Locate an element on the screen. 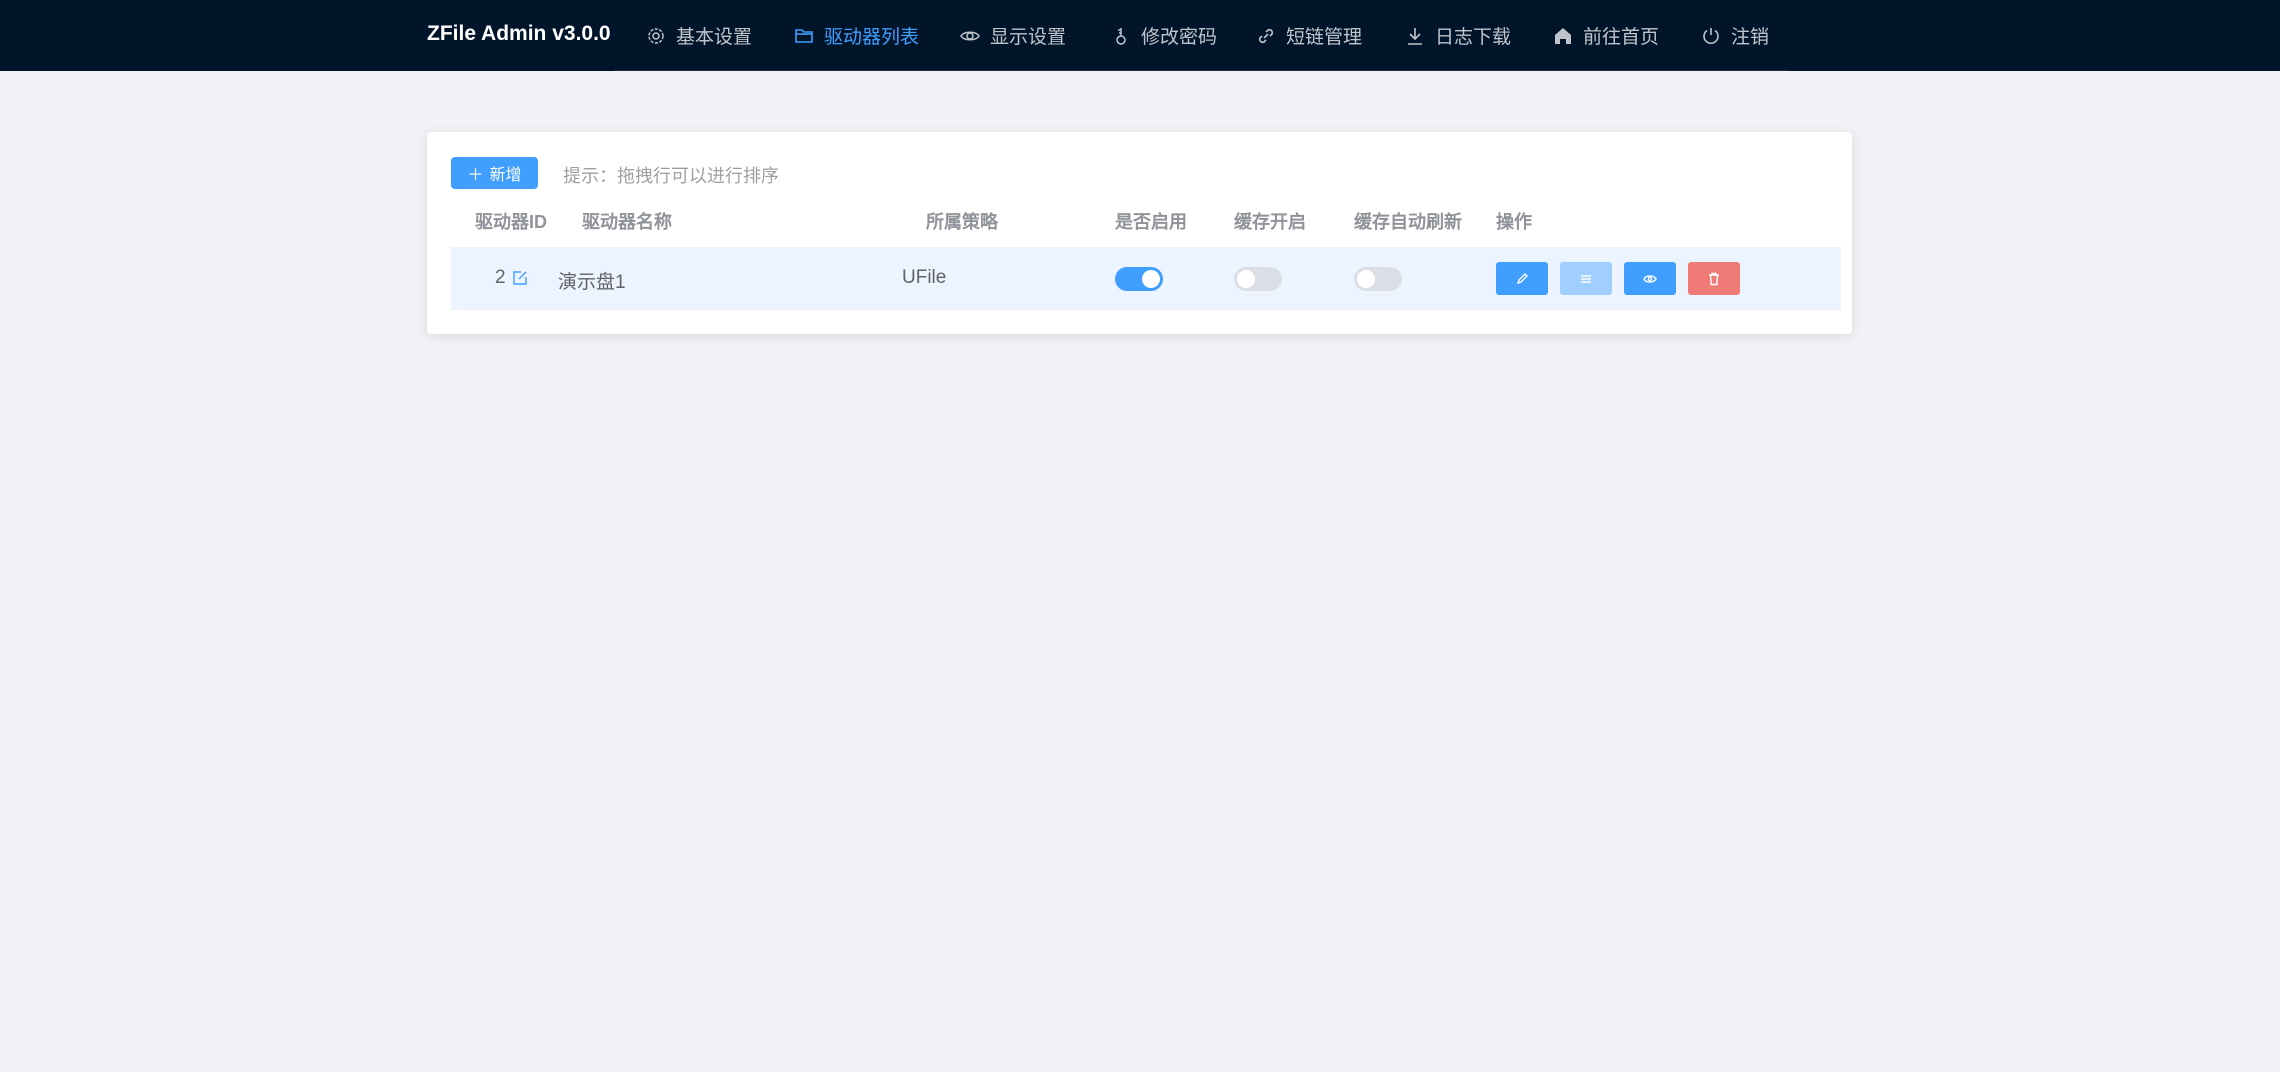 Image resolution: width=2280 pixels, height=1072 pixels. nav-log-download: 日志下载 is located at coordinates (1458, 35).